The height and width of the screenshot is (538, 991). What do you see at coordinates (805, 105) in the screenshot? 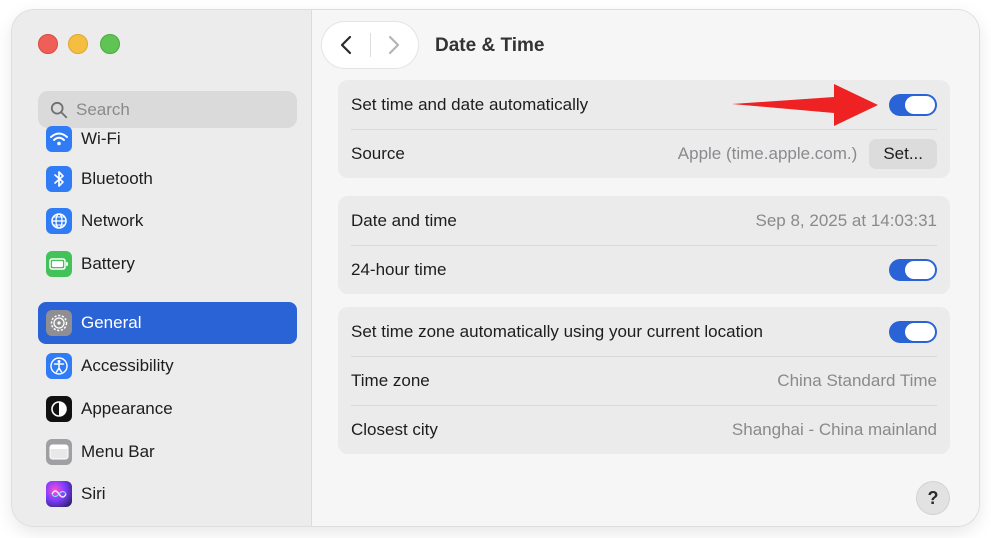
I see `annotation-arrow-icon` at bounding box center [805, 105].